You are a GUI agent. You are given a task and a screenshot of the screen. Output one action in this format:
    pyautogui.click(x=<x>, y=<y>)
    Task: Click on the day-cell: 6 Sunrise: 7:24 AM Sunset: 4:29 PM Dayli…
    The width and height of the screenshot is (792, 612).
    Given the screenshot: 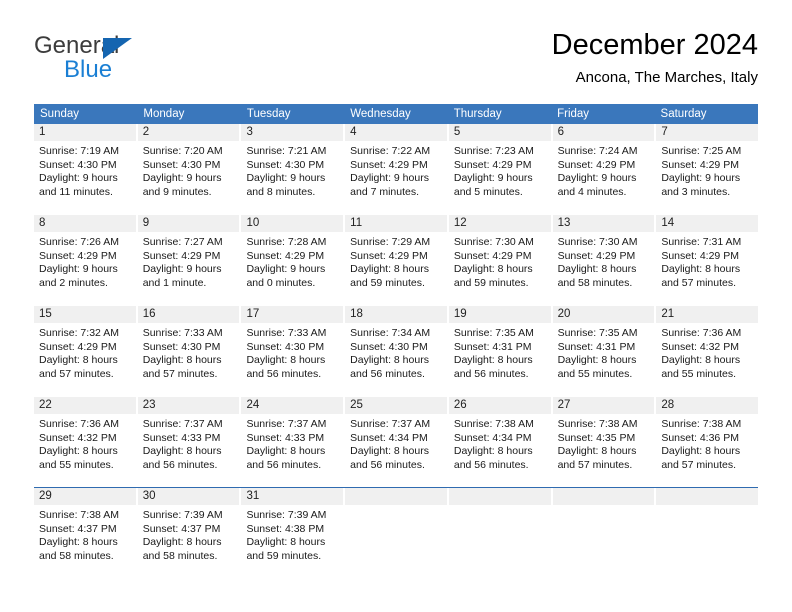 What is the action you would take?
    pyautogui.click(x=604, y=169)
    